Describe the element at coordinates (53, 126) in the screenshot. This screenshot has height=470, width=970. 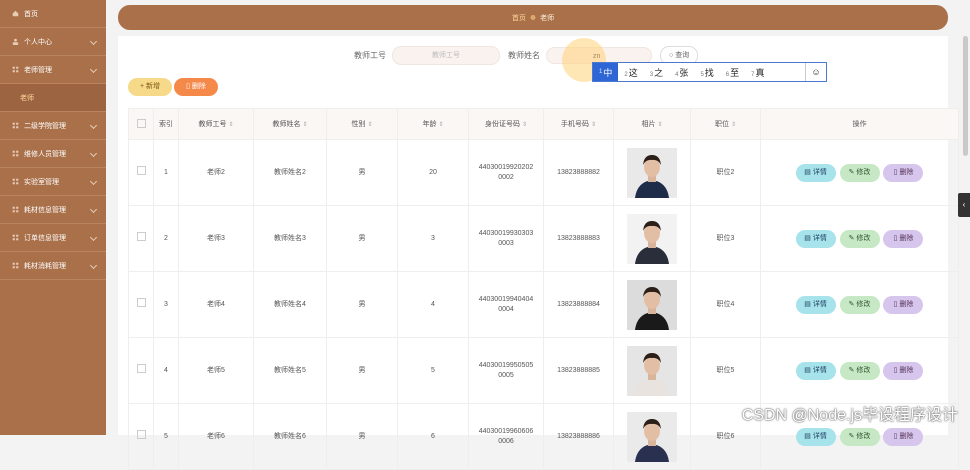
I see `sidebar-item-college: 二级学院管理` at that location.